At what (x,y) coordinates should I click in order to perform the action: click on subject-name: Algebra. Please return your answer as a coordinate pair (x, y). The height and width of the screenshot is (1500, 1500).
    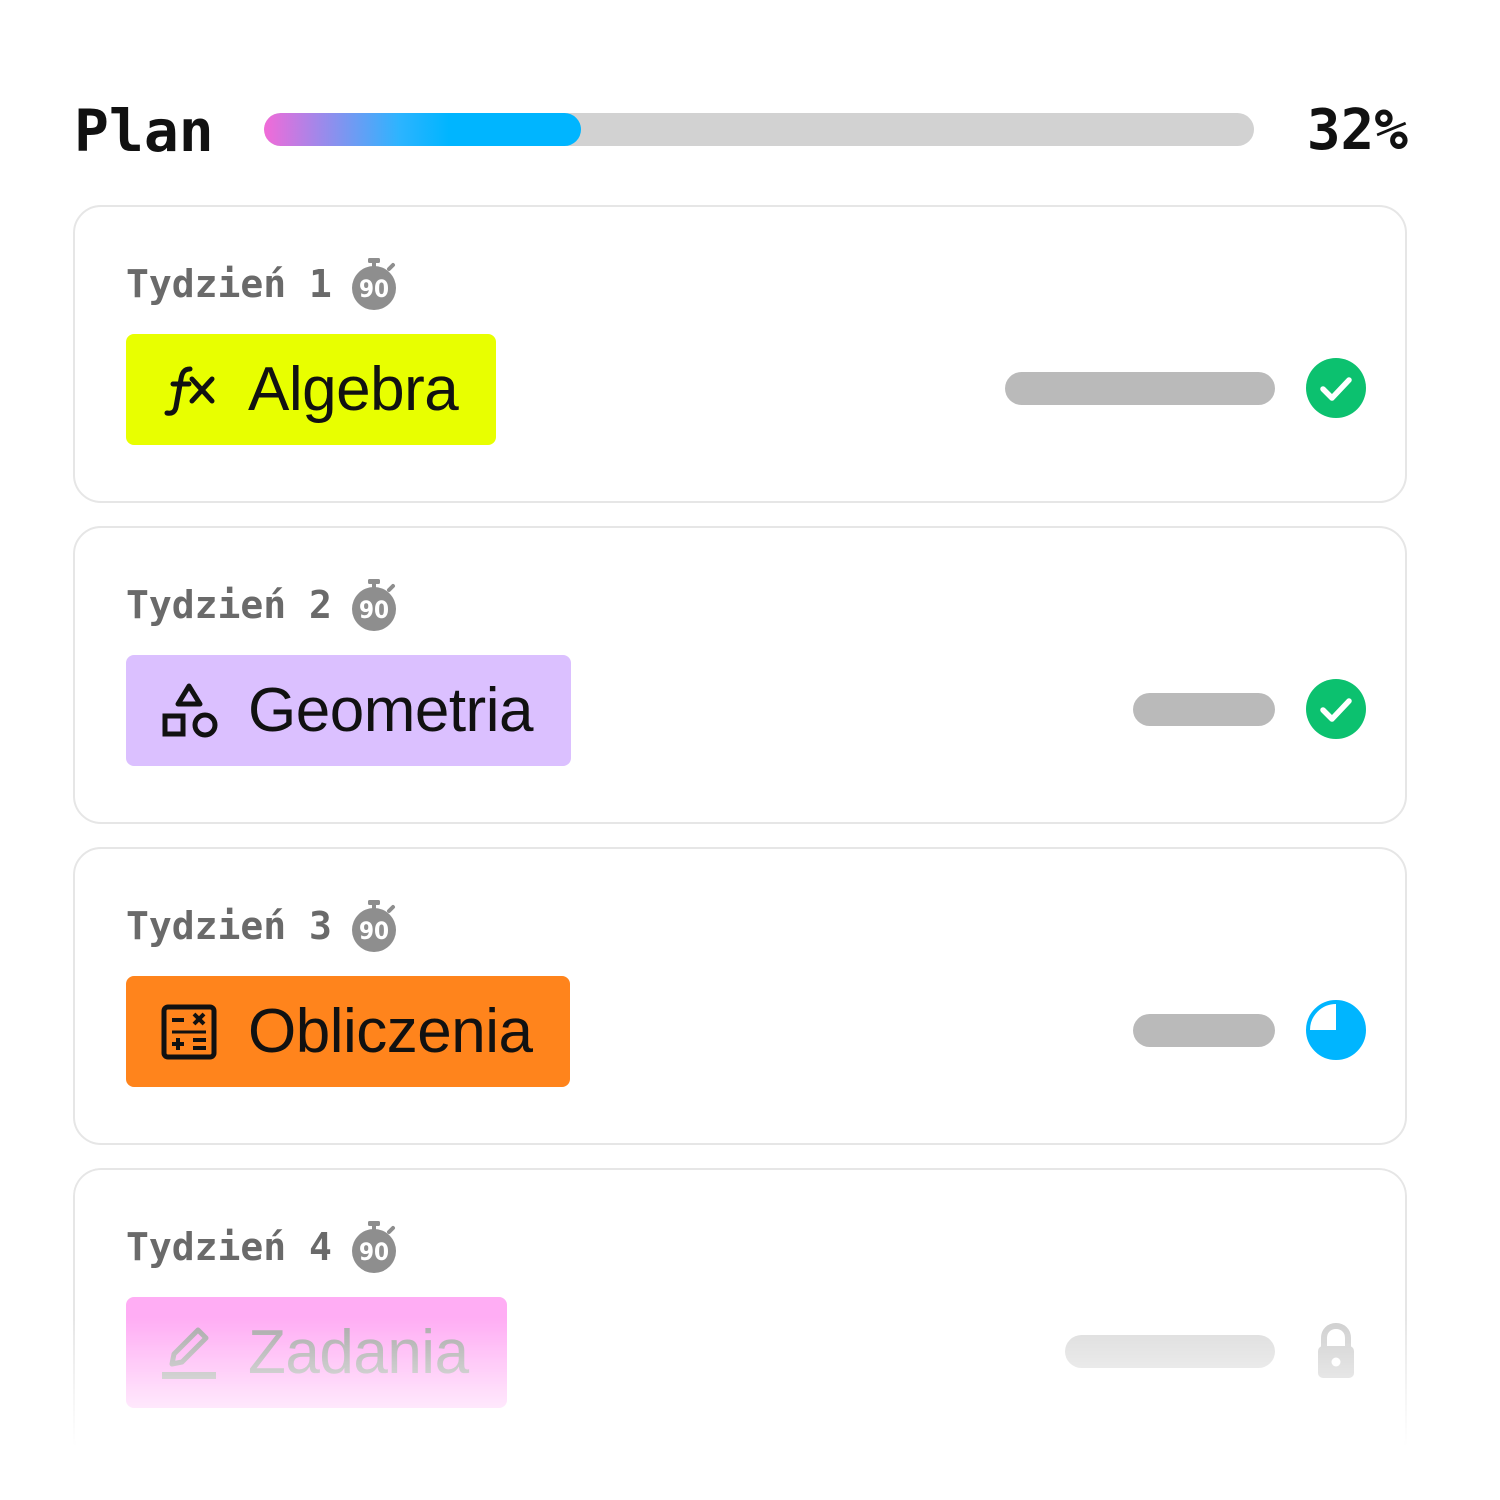
    Looking at the image, I should click on (353, 389).